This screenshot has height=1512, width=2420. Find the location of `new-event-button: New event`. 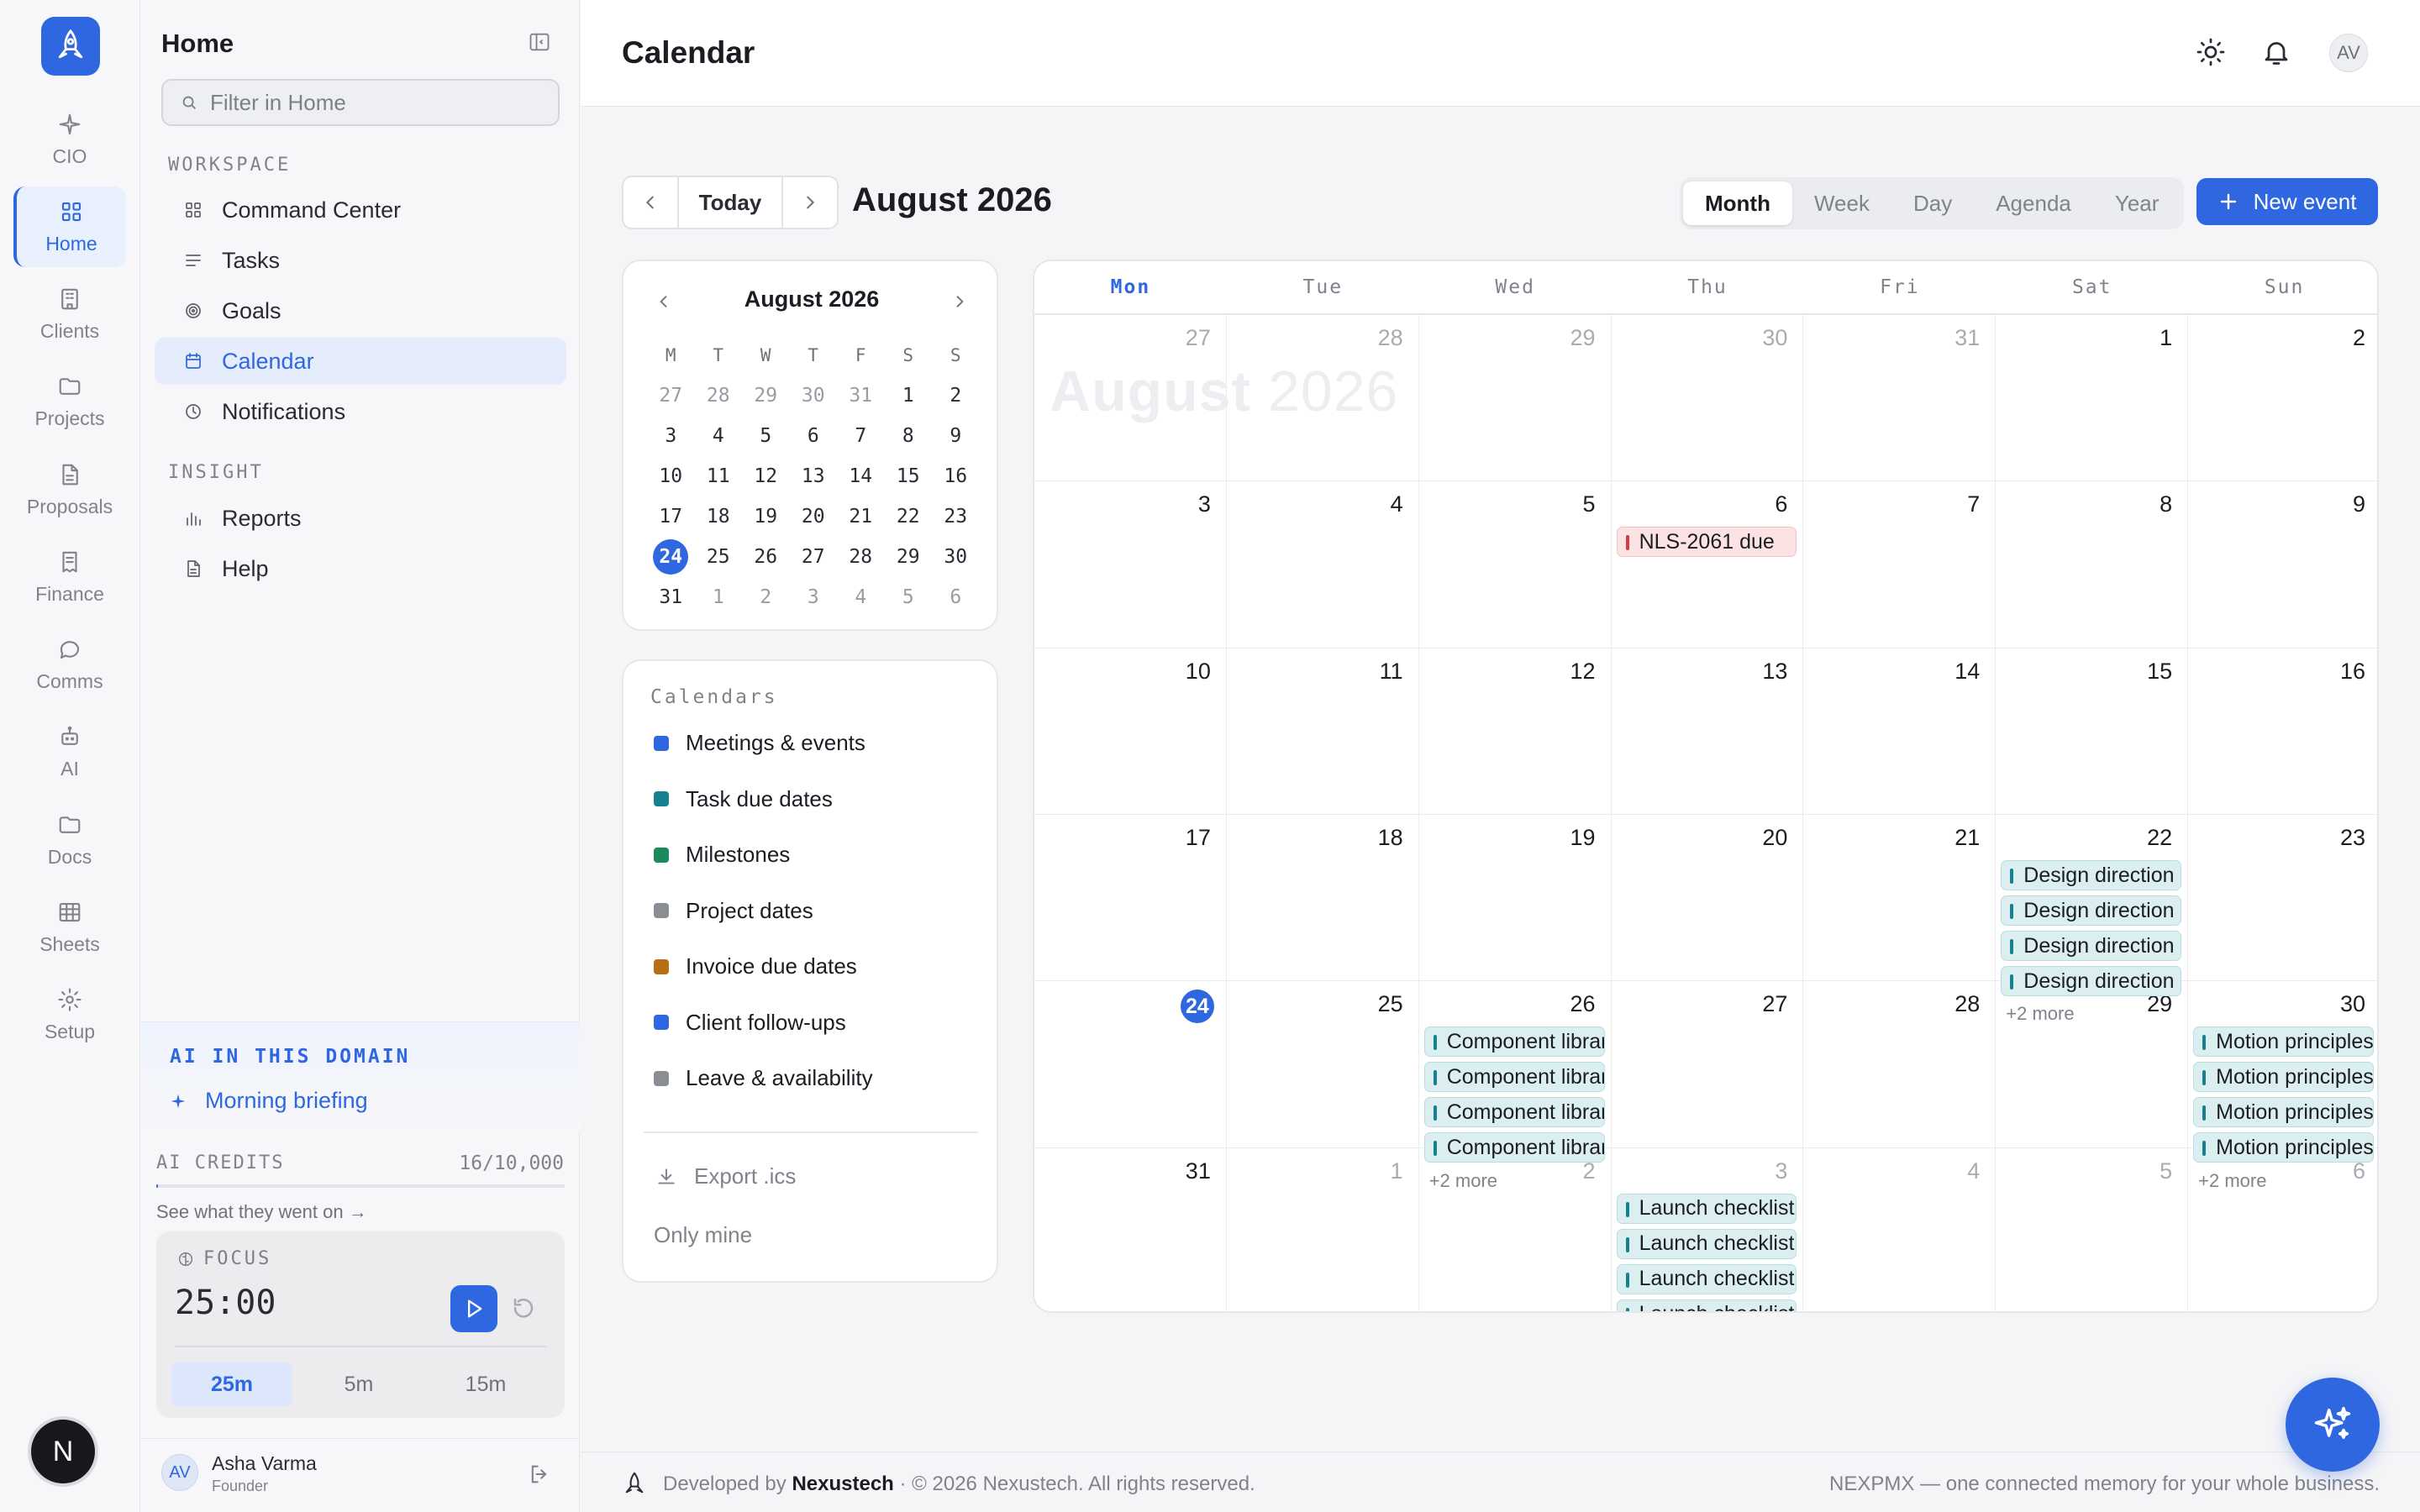

new-event-button: New event is located at coordinates (2287, 201).